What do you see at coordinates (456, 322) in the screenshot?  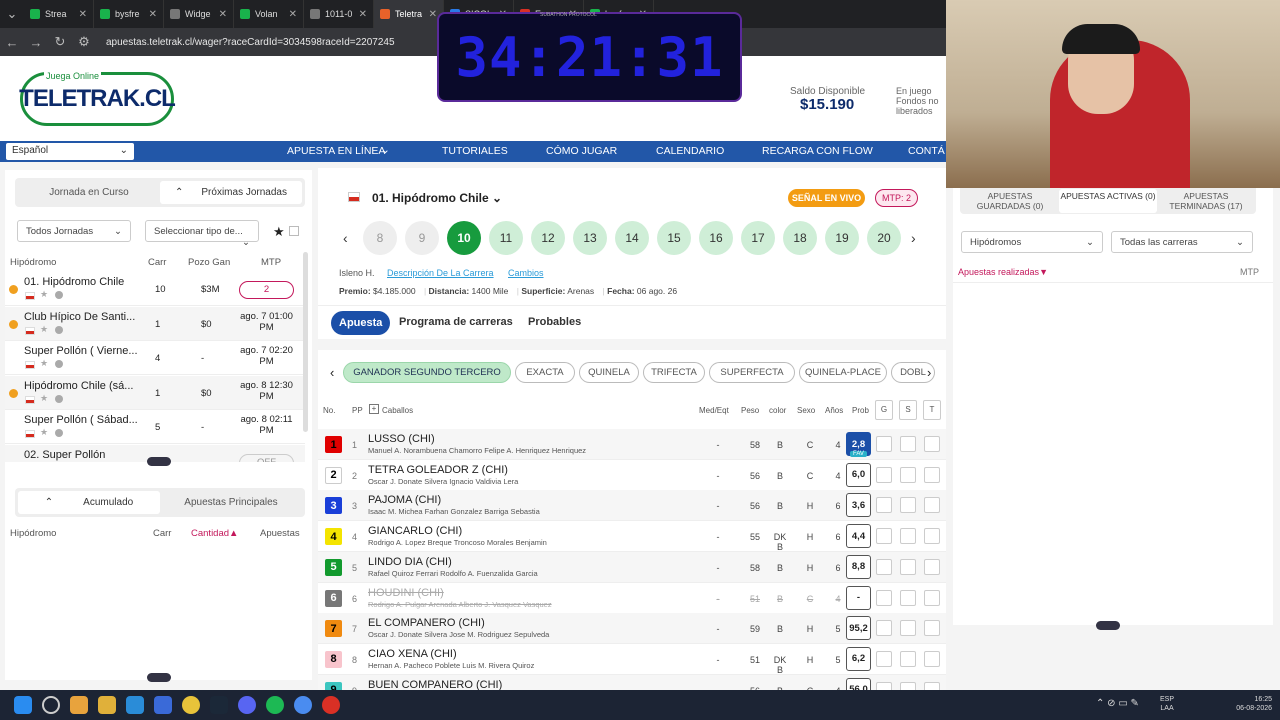 I see `tab-programa: Programa de carreras` at bounding box center [456, 322].